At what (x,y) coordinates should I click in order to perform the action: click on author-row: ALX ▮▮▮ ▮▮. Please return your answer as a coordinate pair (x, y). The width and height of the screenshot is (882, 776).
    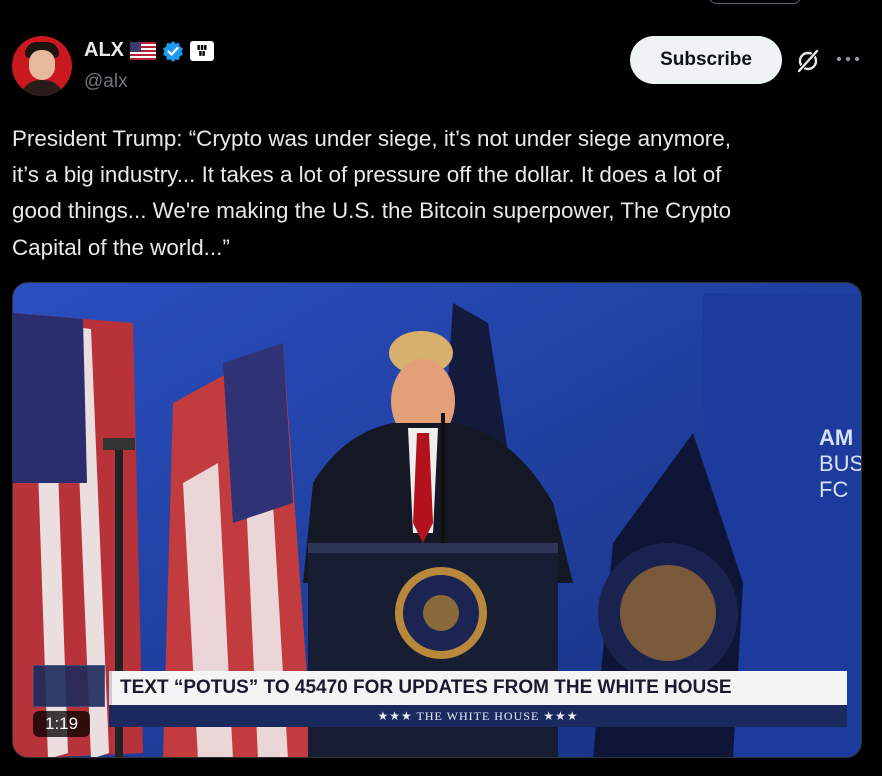
    Looking at the image, I should click on (149, 50).